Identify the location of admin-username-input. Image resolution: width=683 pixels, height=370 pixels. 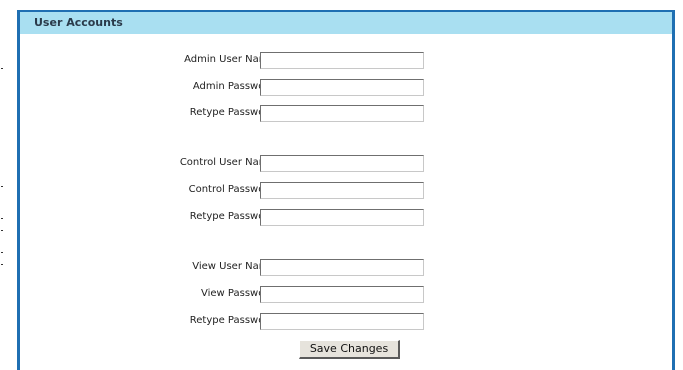
(342, 60).